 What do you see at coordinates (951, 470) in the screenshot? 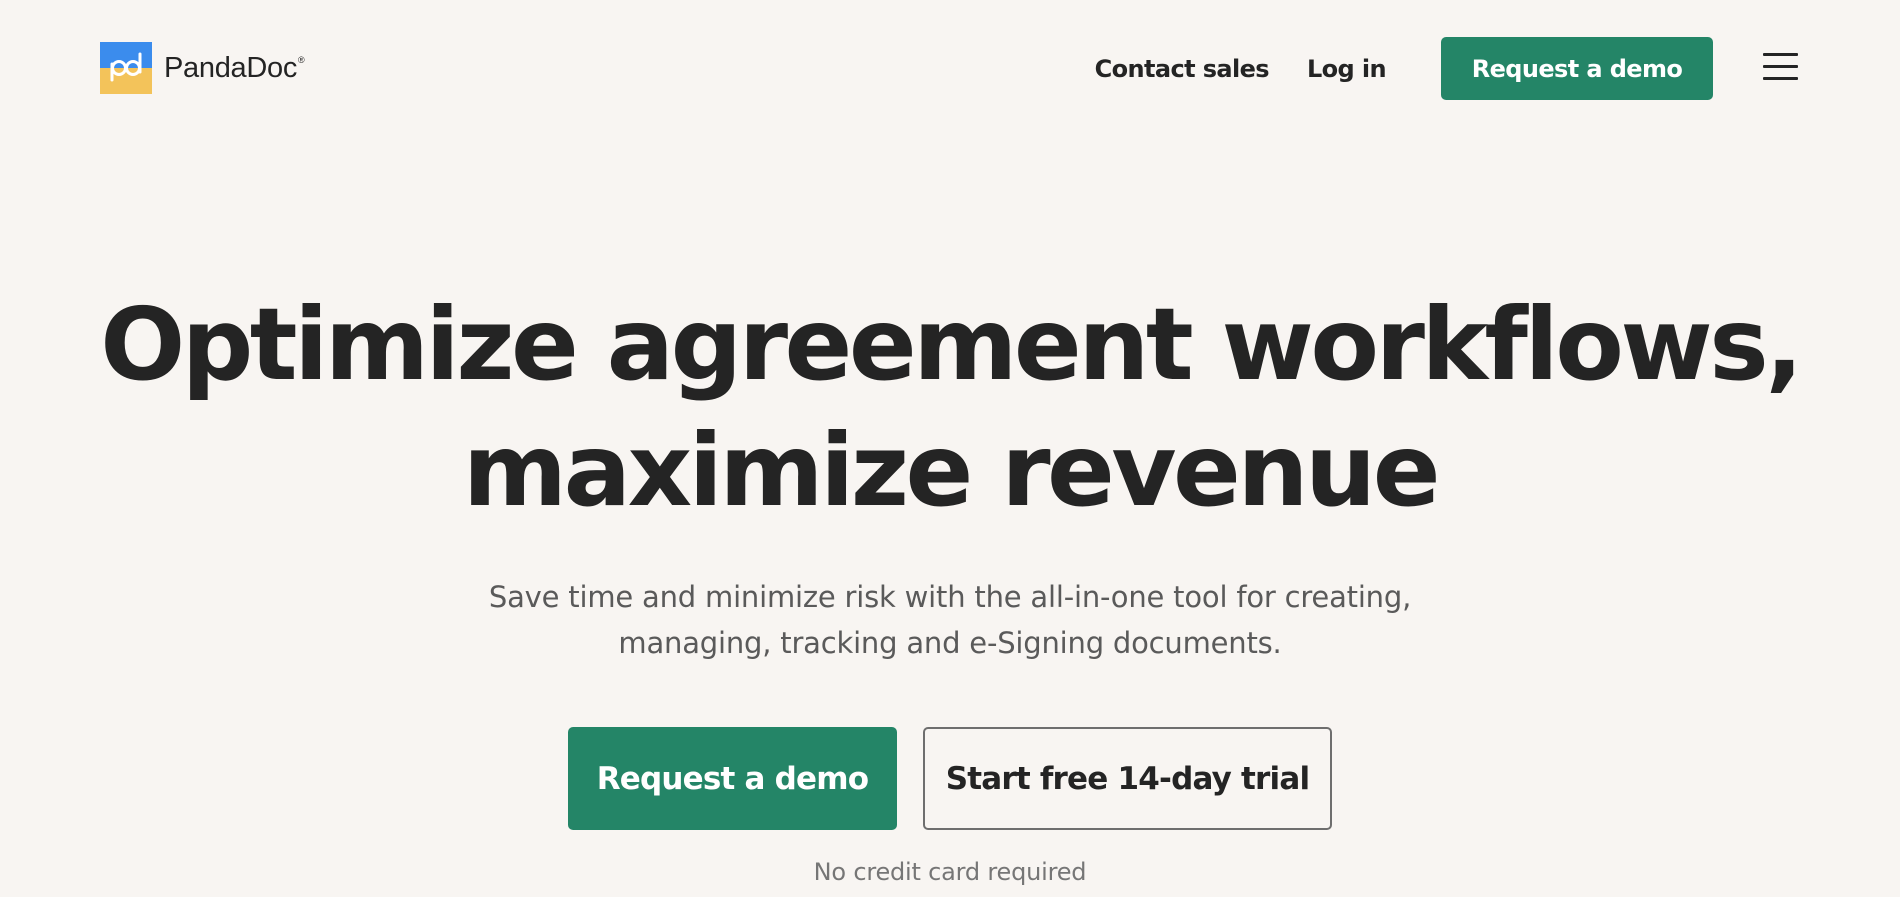
I see `hero-title-line-2: maximize revenue` at bounding box center [951, 470].